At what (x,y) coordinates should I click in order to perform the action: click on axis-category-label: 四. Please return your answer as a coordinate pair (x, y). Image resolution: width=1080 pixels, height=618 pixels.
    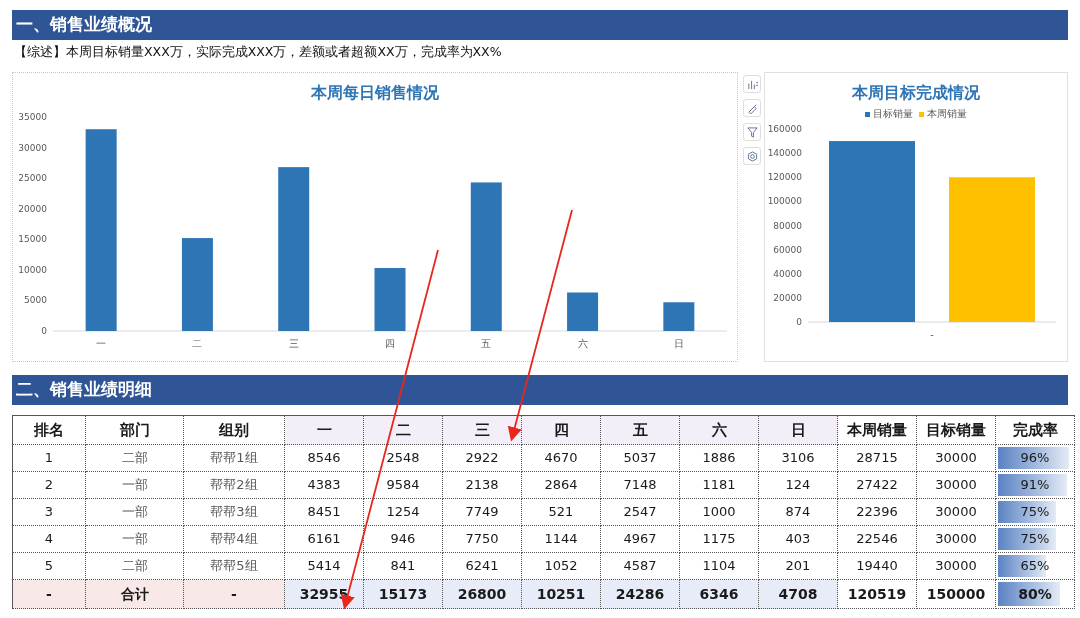
    Looking at the image, I should click on (390, 343).